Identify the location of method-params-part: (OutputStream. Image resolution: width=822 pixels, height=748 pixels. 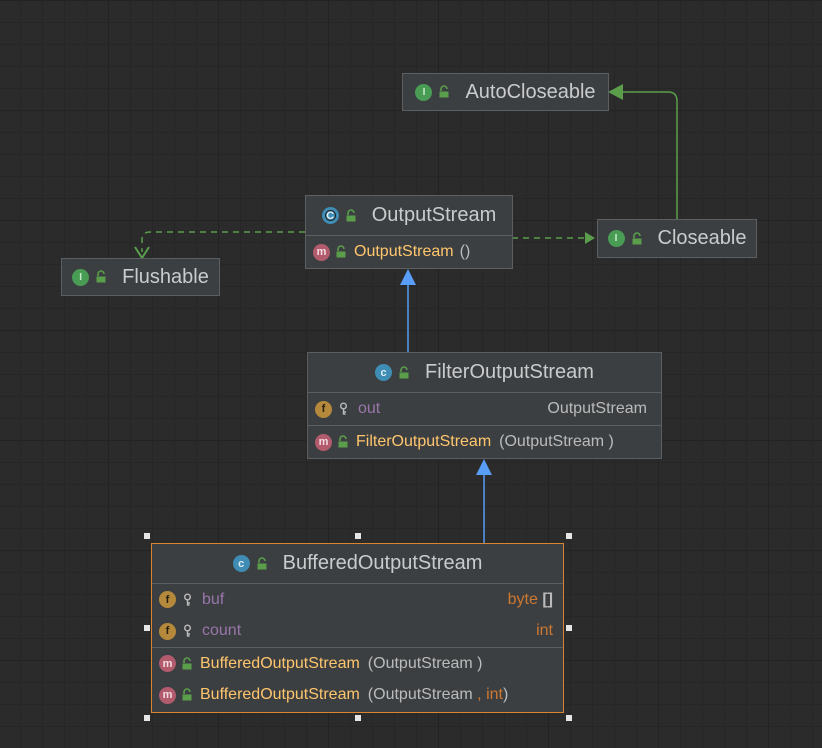
(422, 694).